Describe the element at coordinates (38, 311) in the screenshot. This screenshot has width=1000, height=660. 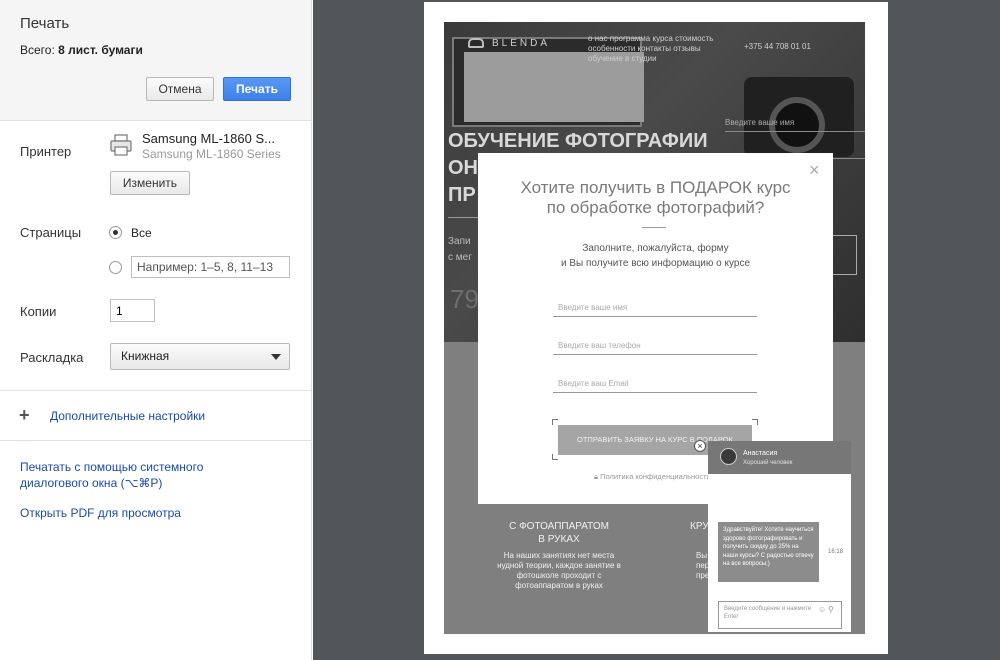
I see `copies-label: Копии` at that location.